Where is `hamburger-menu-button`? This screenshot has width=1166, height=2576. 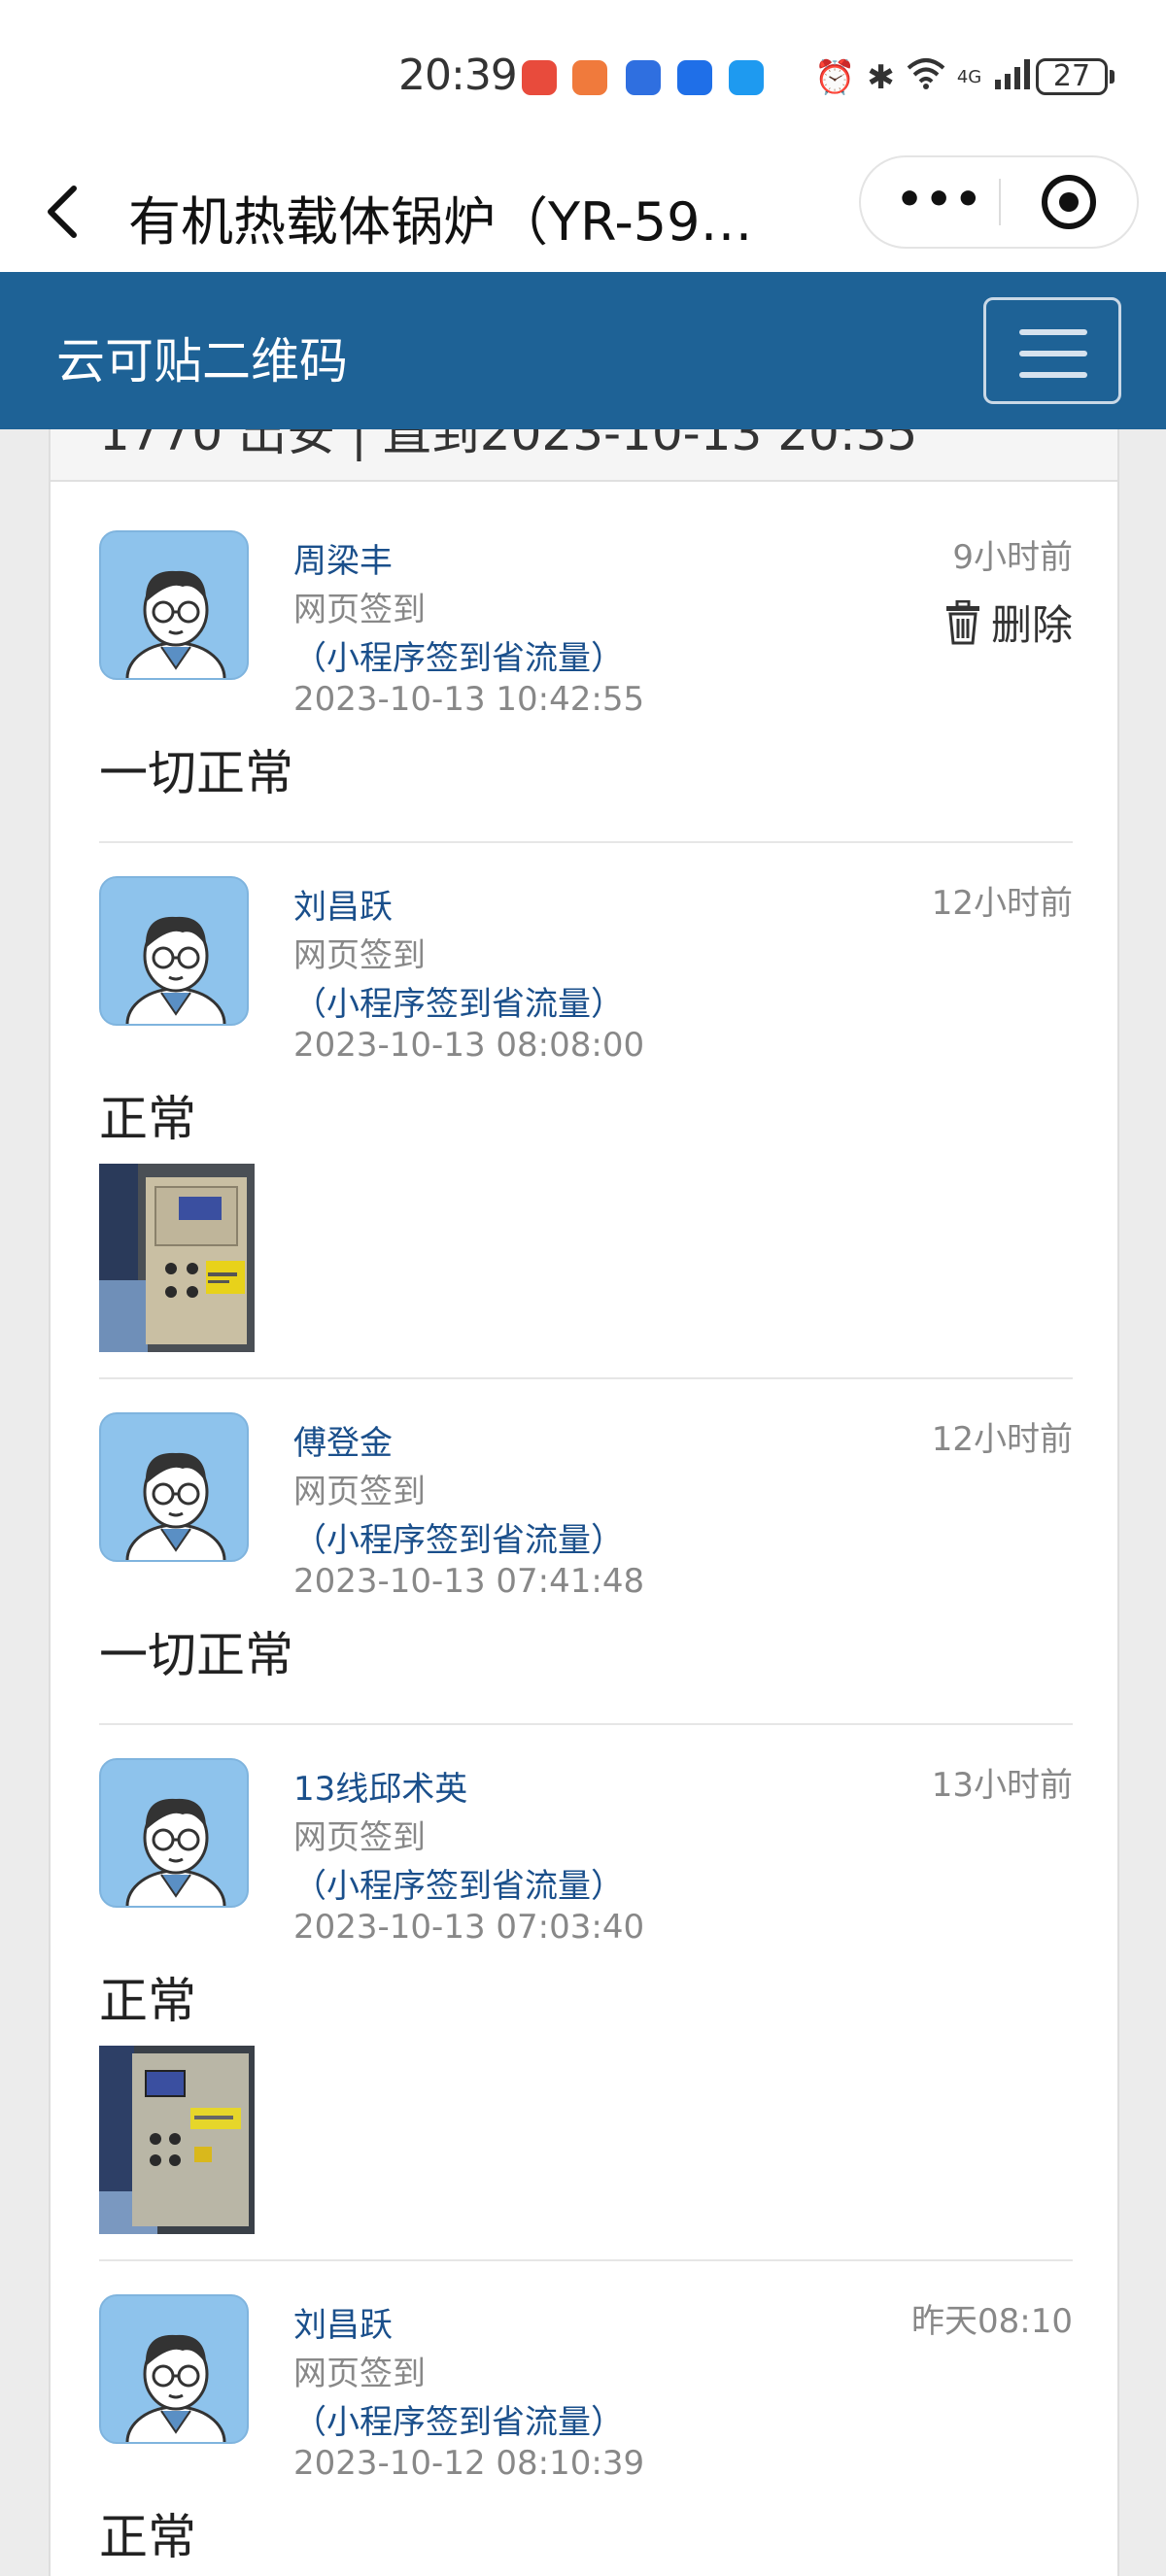 hamburger-menu-button is located at coordinates (1052, 350).